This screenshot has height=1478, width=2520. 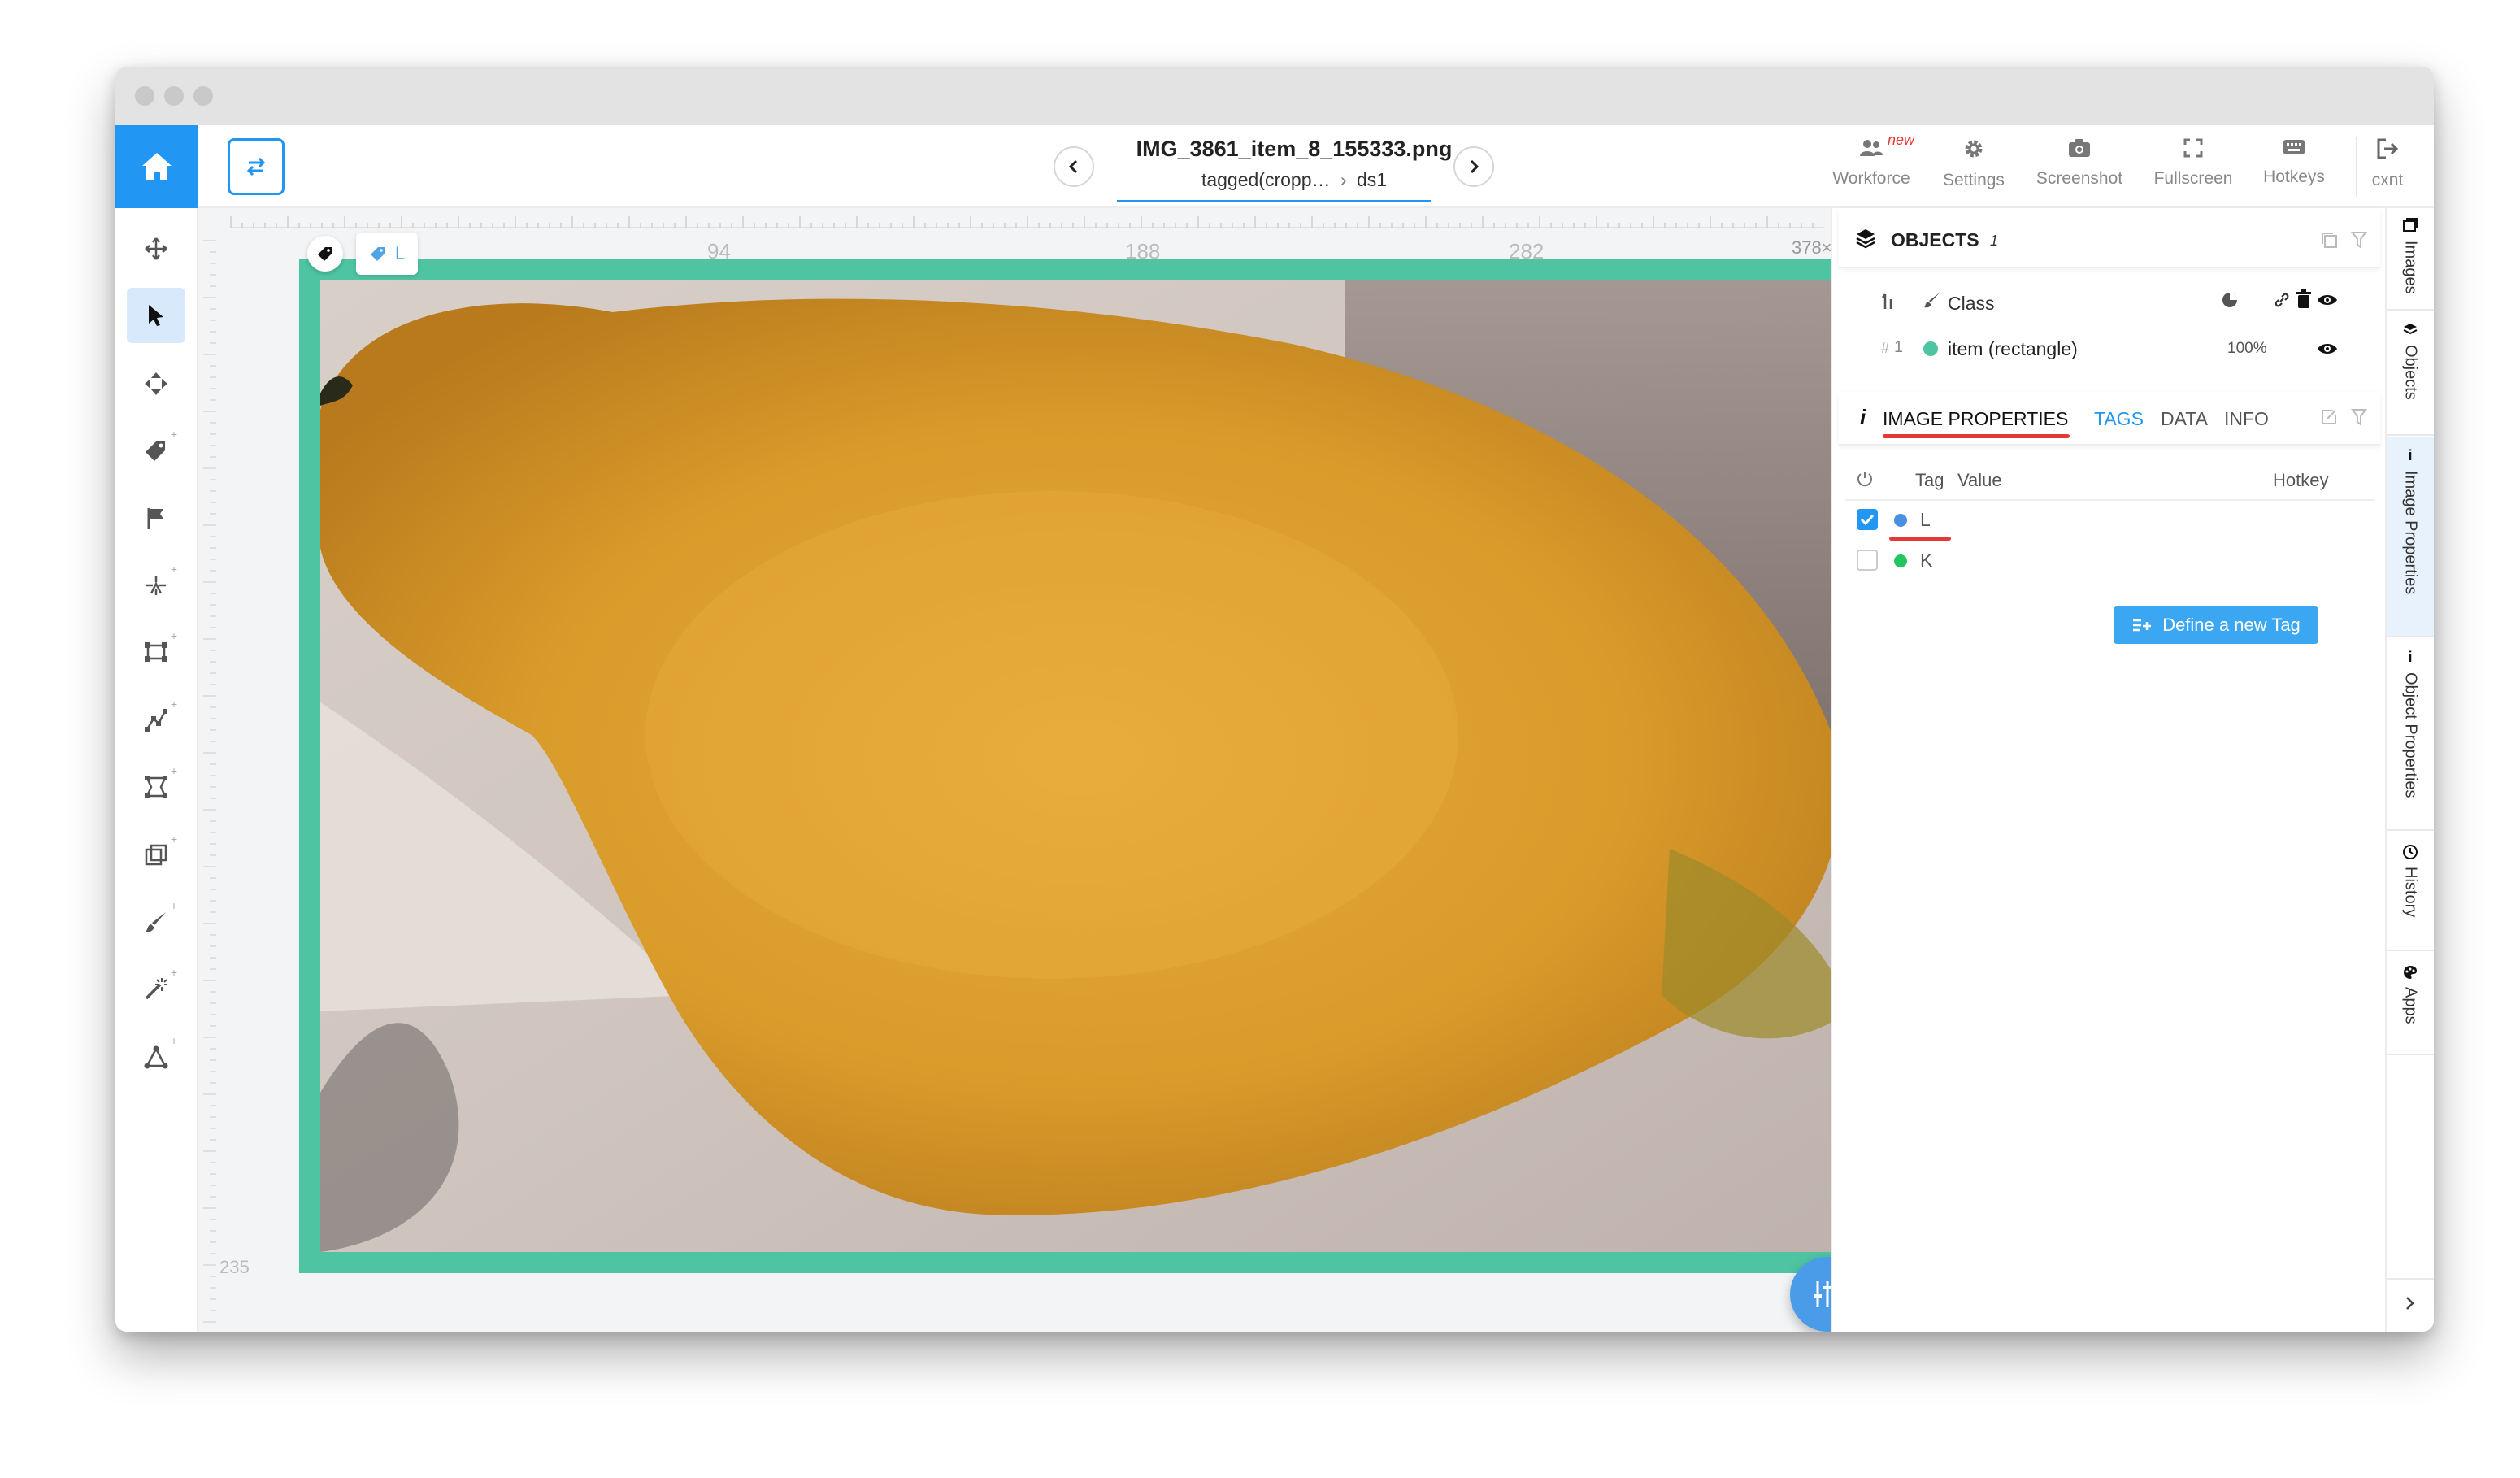 I want to click on workforce-button: Workforce, so click(x=1871, y=164).